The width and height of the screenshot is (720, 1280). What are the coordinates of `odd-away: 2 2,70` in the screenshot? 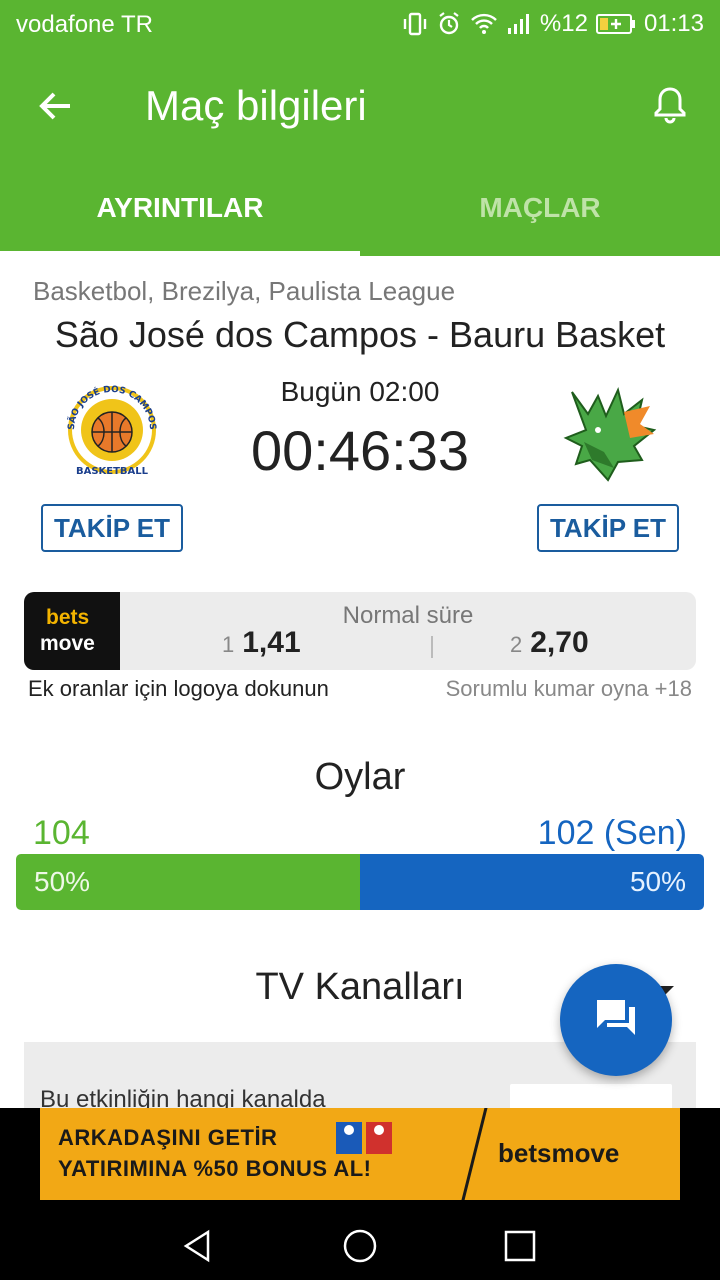 It's located at (549, 643).